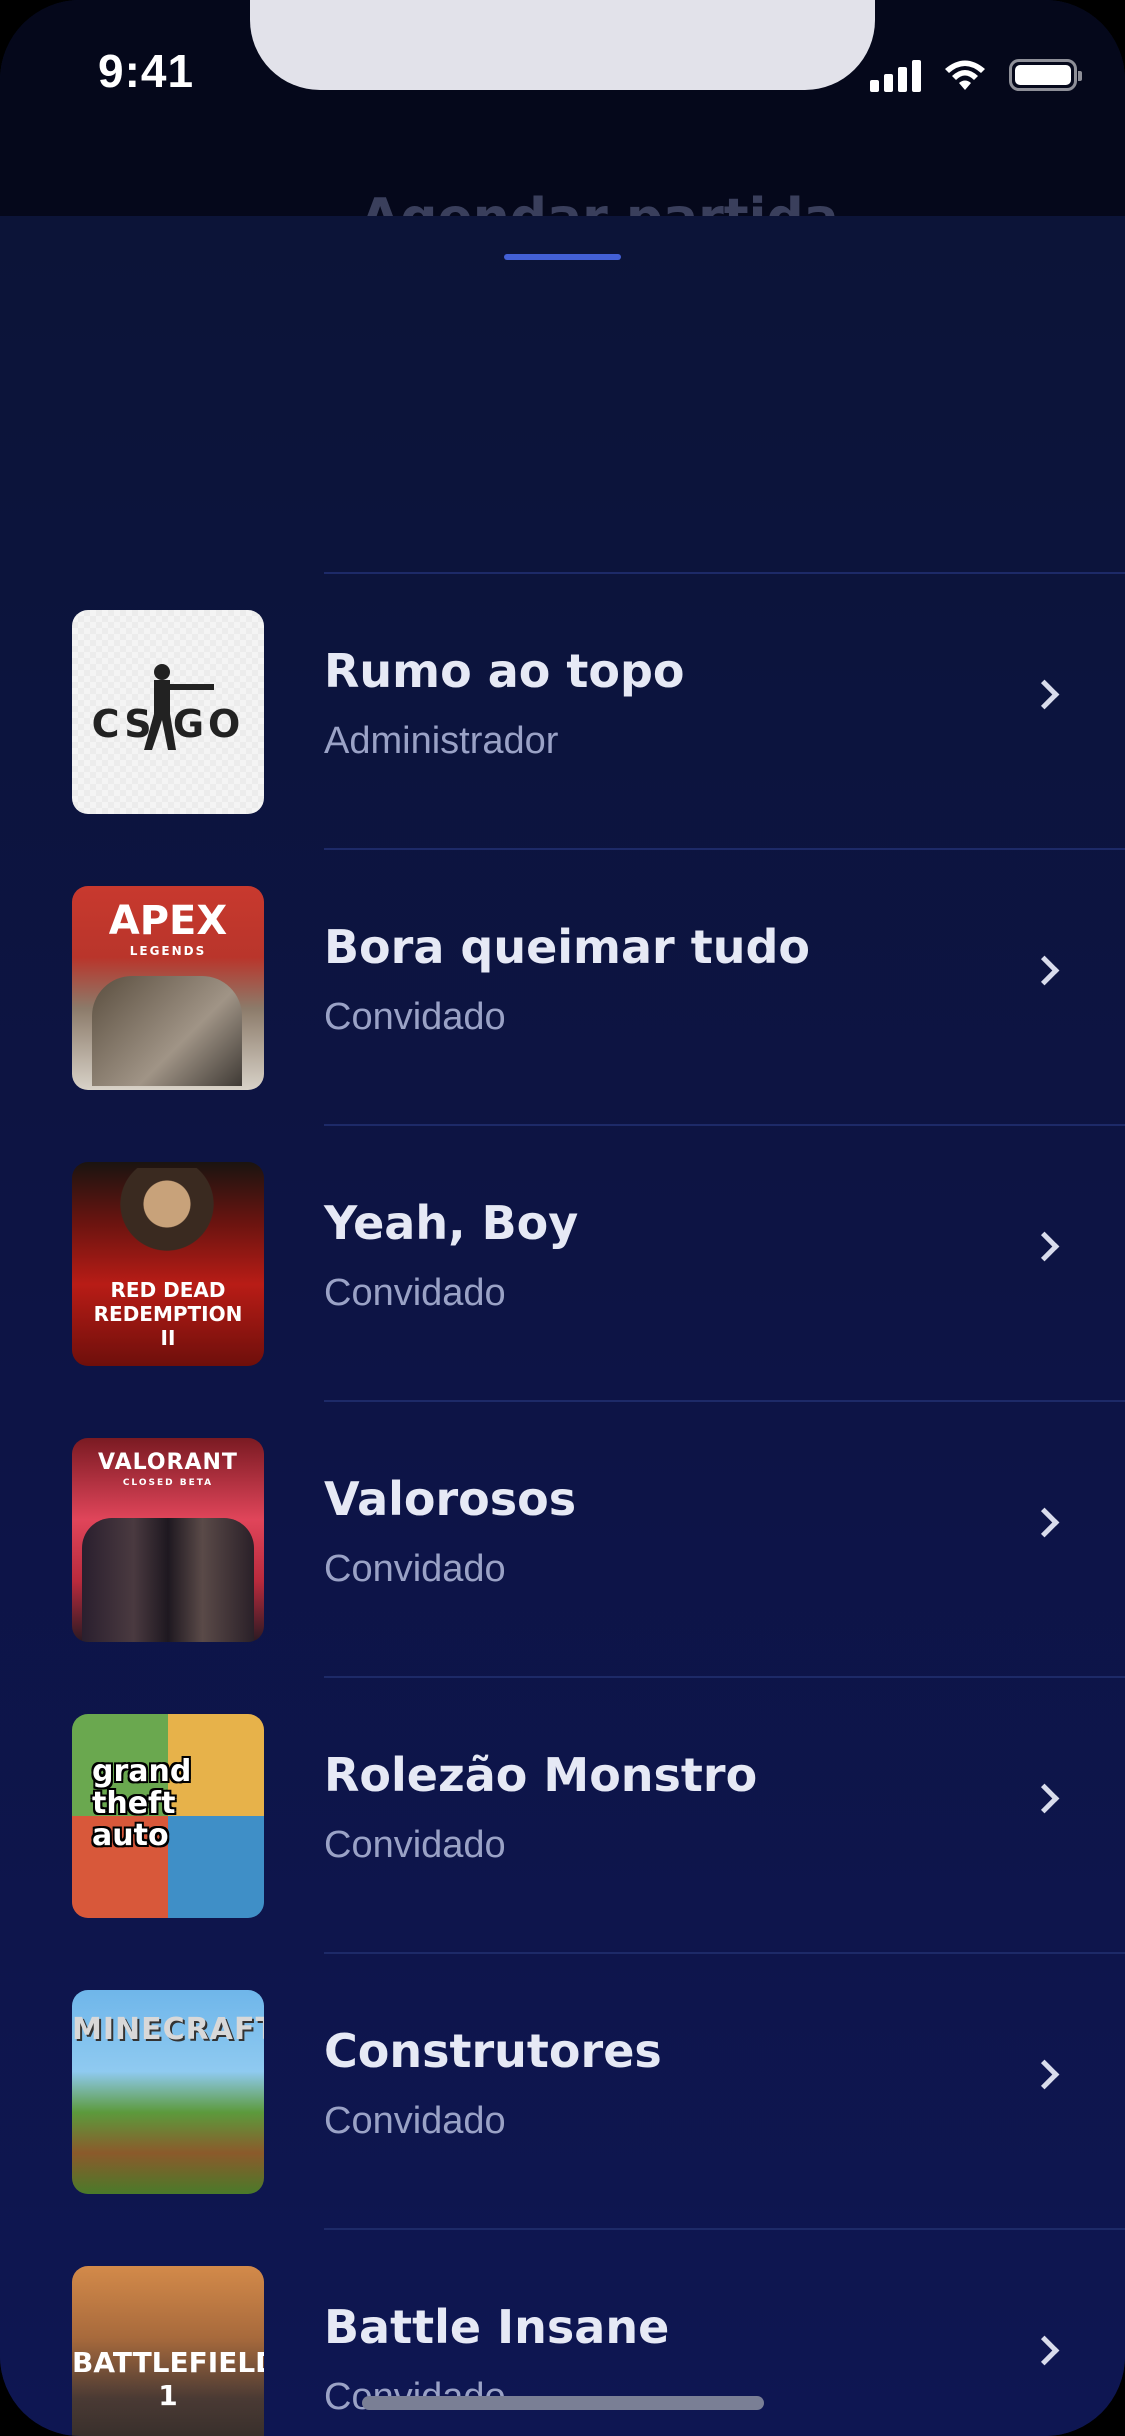 The image size is (1125, 2436). What do you see at coordinates (562, 45) in the screenshot?
I see `notch` at bounding box center [562, 45].